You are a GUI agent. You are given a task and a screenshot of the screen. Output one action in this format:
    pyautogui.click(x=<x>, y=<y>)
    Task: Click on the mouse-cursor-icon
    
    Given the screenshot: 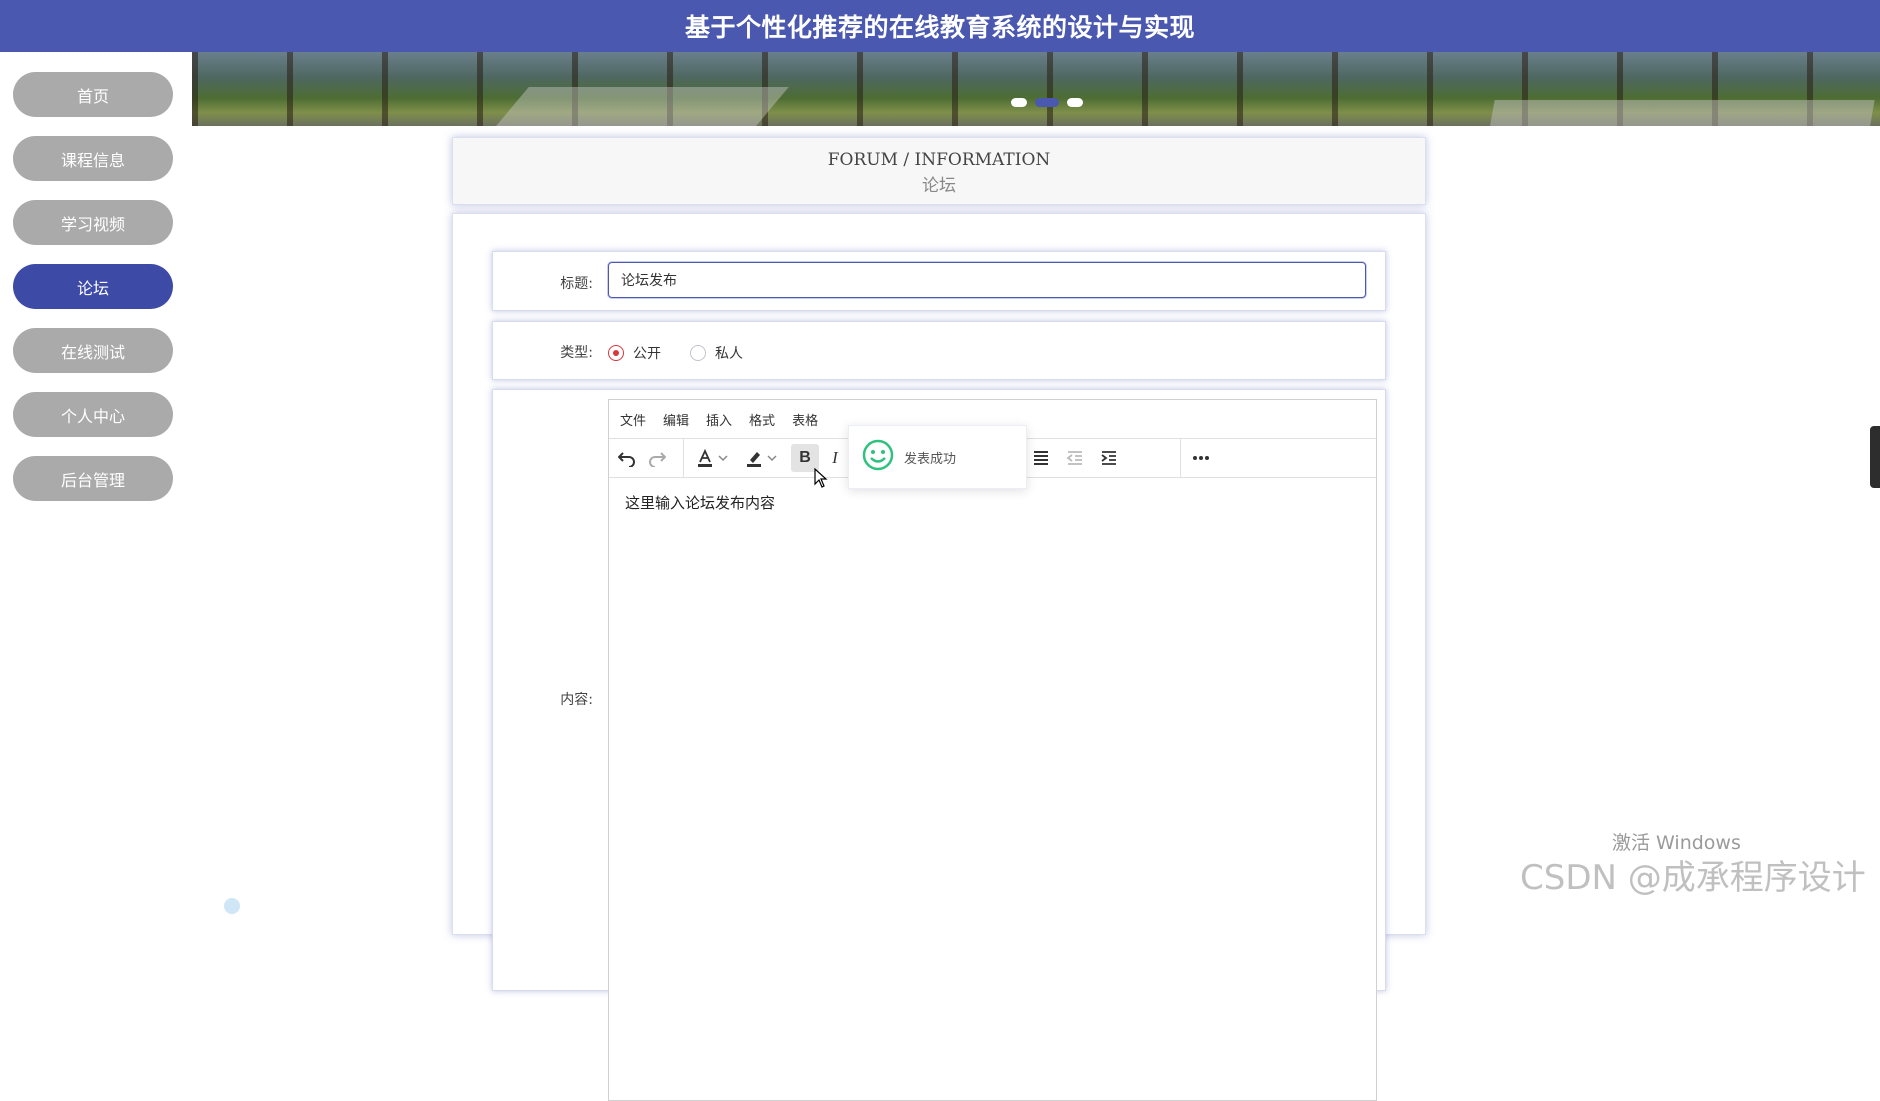 What is the action you would take?
    pyautogui.click(x=821, y=479)
    